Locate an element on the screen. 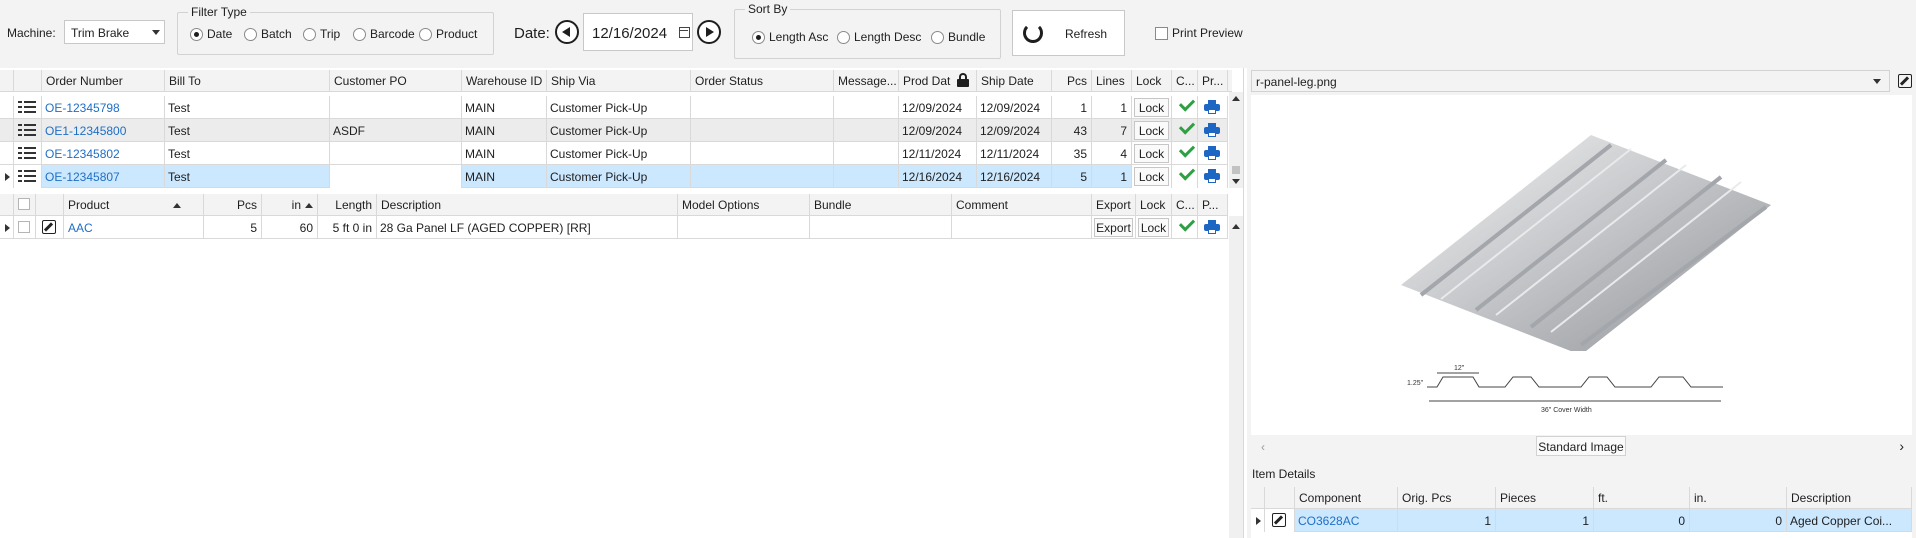 This screenshot has height=538, width=1916. prev-image-icon: ‹ is located at coordinates (1263, 447).